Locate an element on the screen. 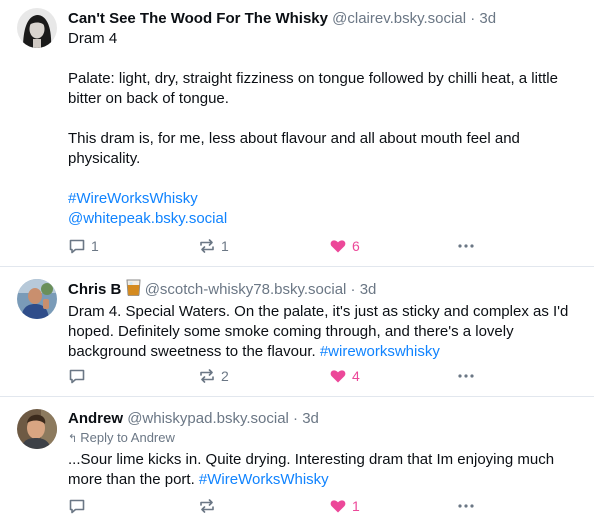  mention-link: @whitepeak.bsky.social is located at coordinates (147, 218).